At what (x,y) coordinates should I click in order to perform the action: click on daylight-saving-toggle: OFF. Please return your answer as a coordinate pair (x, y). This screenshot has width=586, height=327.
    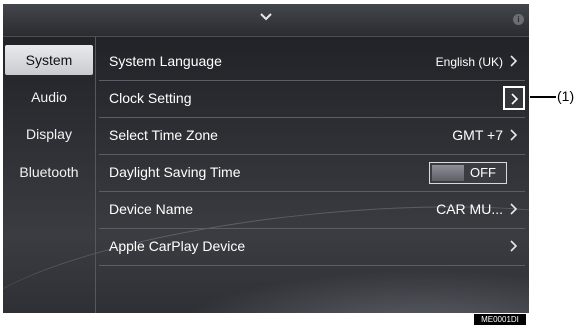
    Looking at the image, I should click on (468, 173).